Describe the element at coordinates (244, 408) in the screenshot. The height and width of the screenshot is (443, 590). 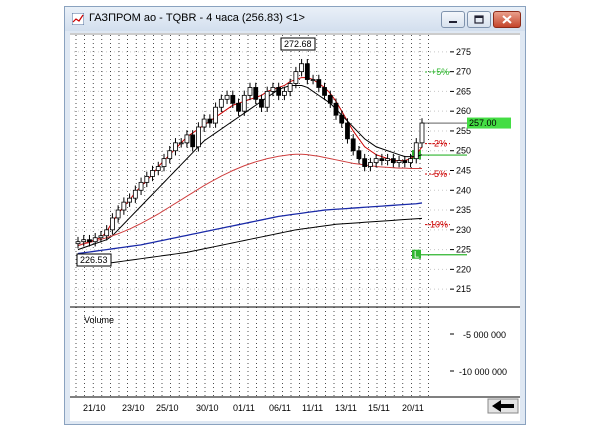
I see `x-tick-label: 01/11` at that location.